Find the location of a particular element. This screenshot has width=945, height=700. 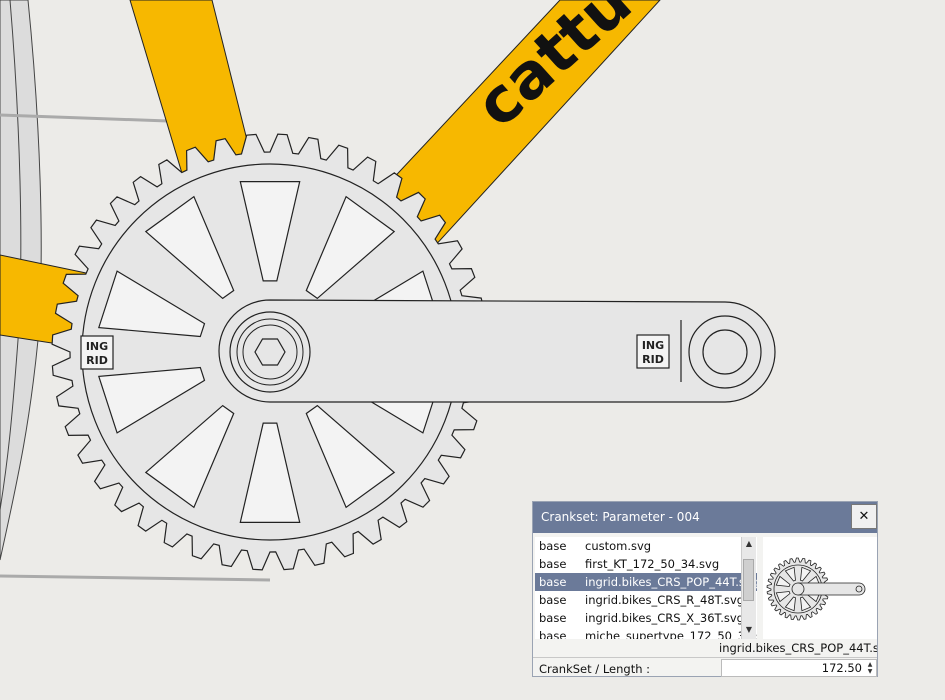

spoke-line-lower is located at coordinates (135, 578).